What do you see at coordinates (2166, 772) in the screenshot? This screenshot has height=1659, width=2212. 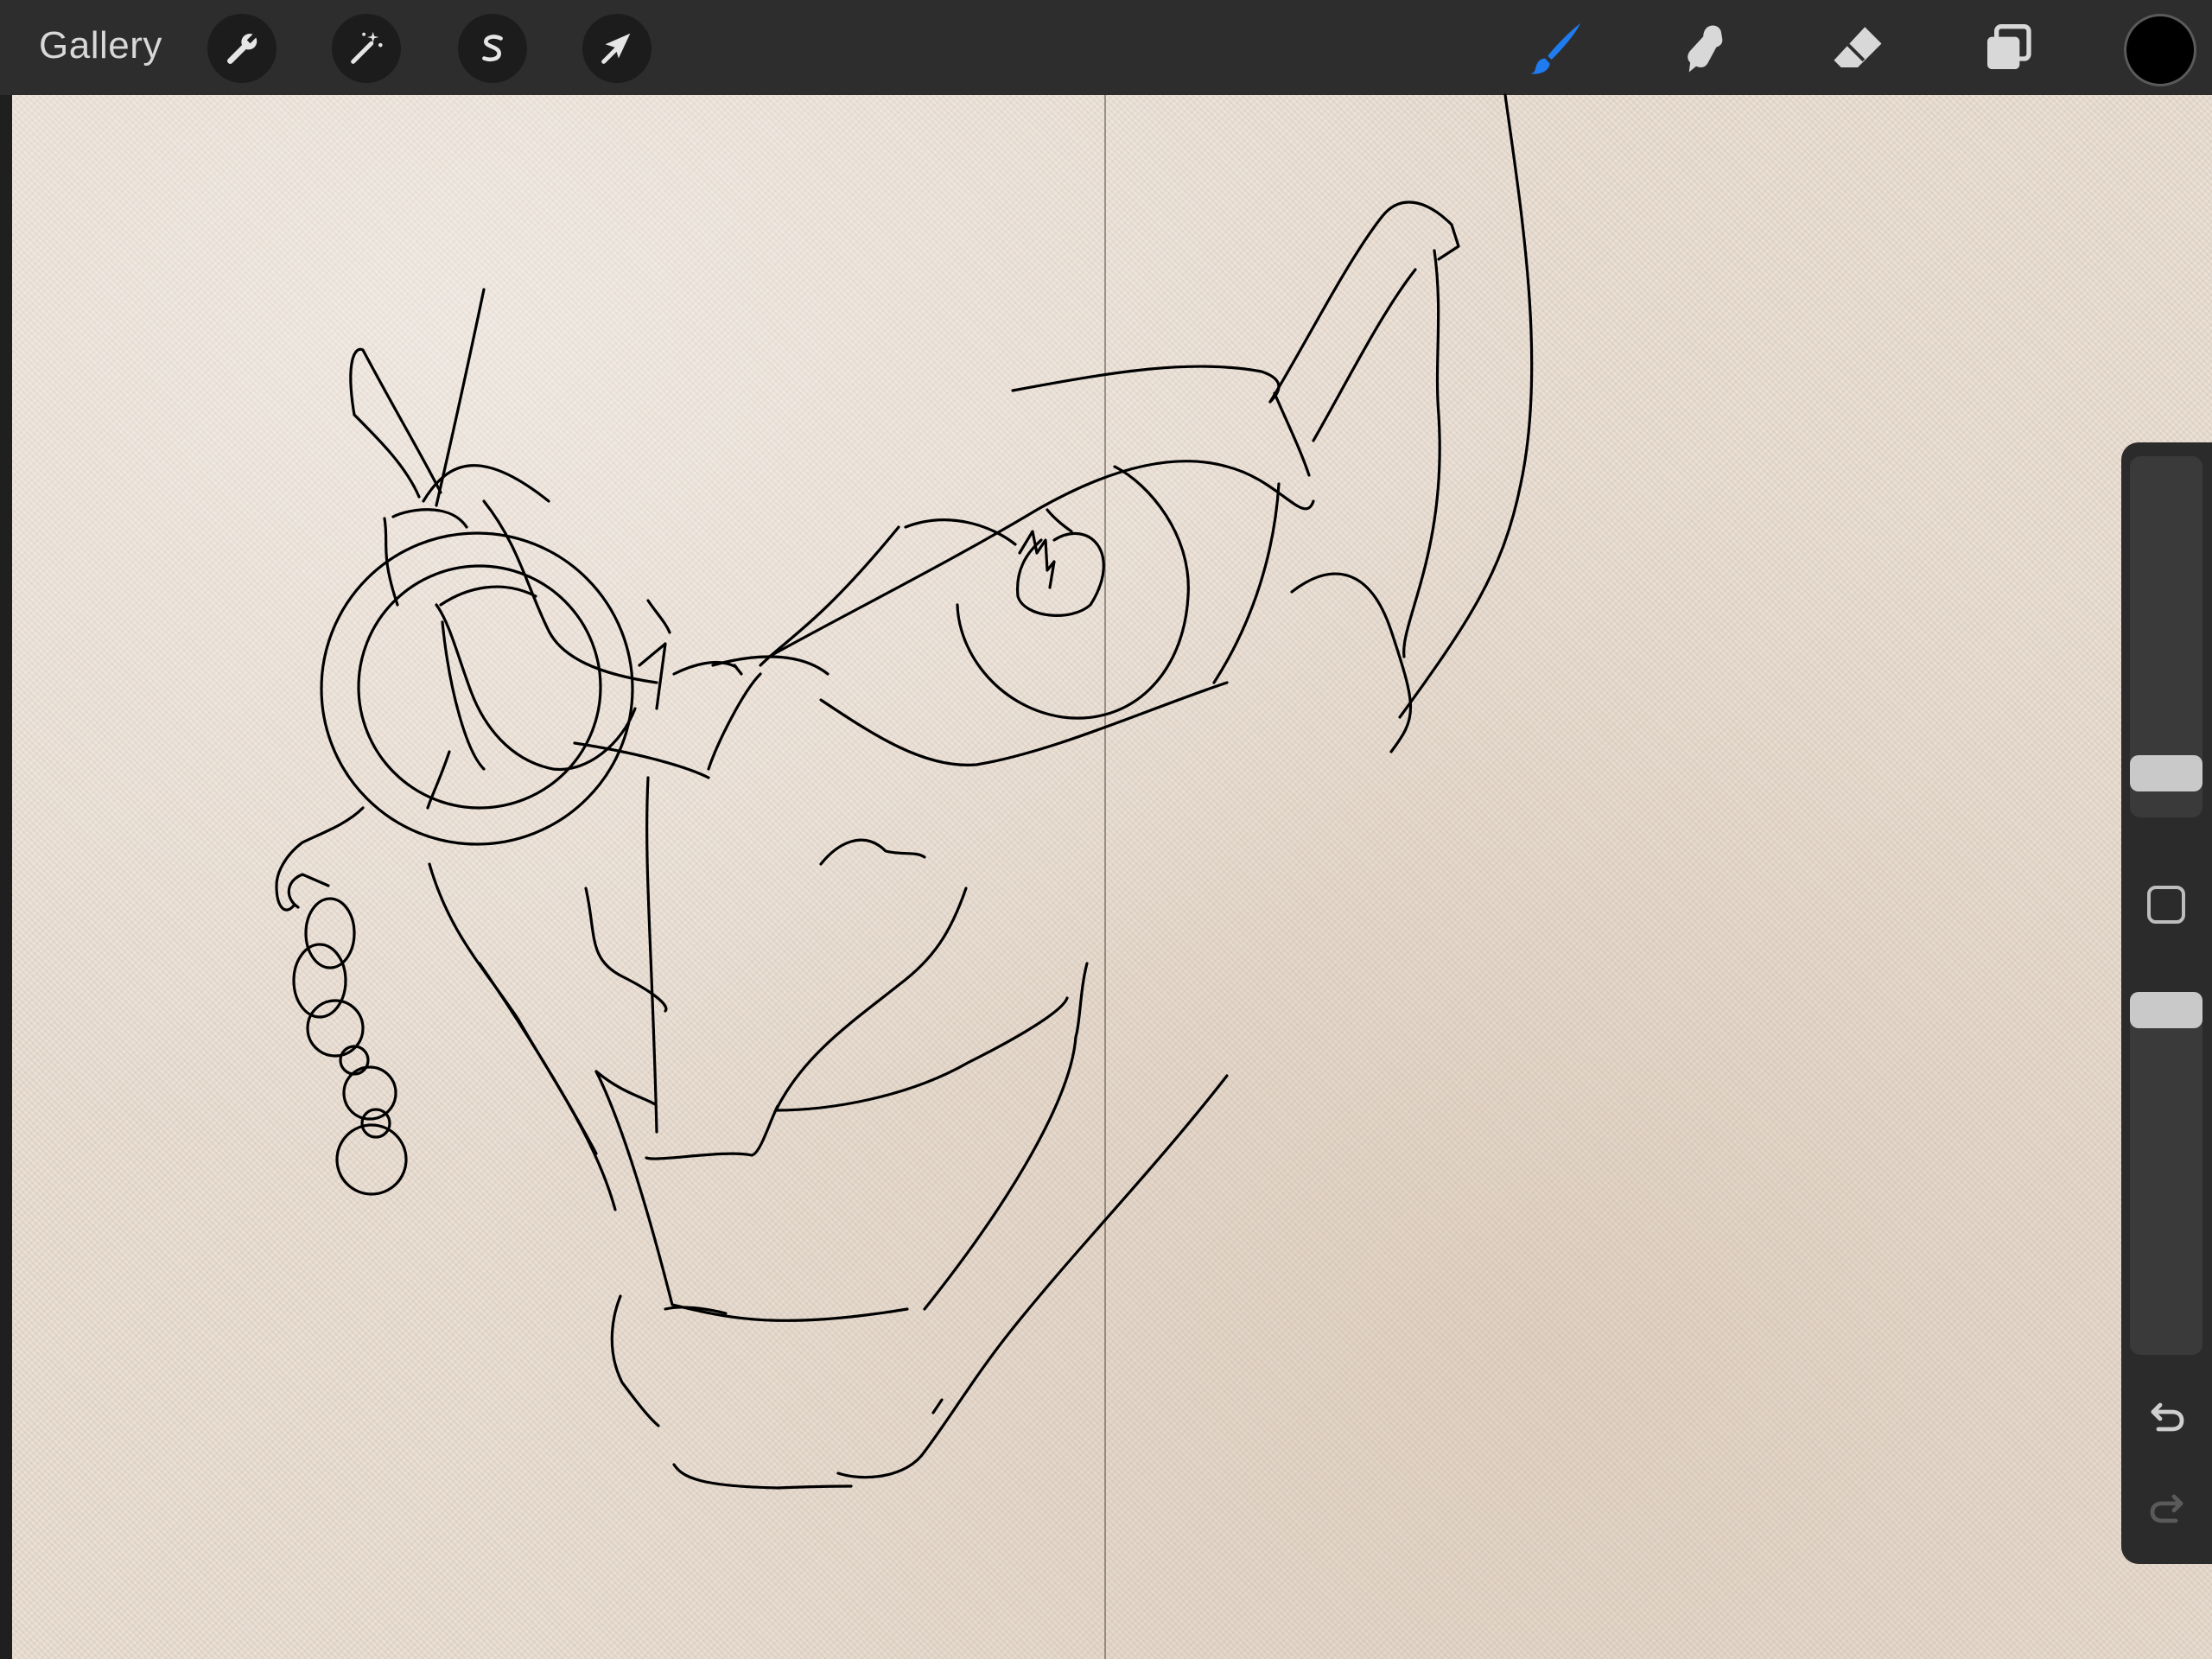 I see `brush-size-slider-thumb` at bounding box center [2166, 772].